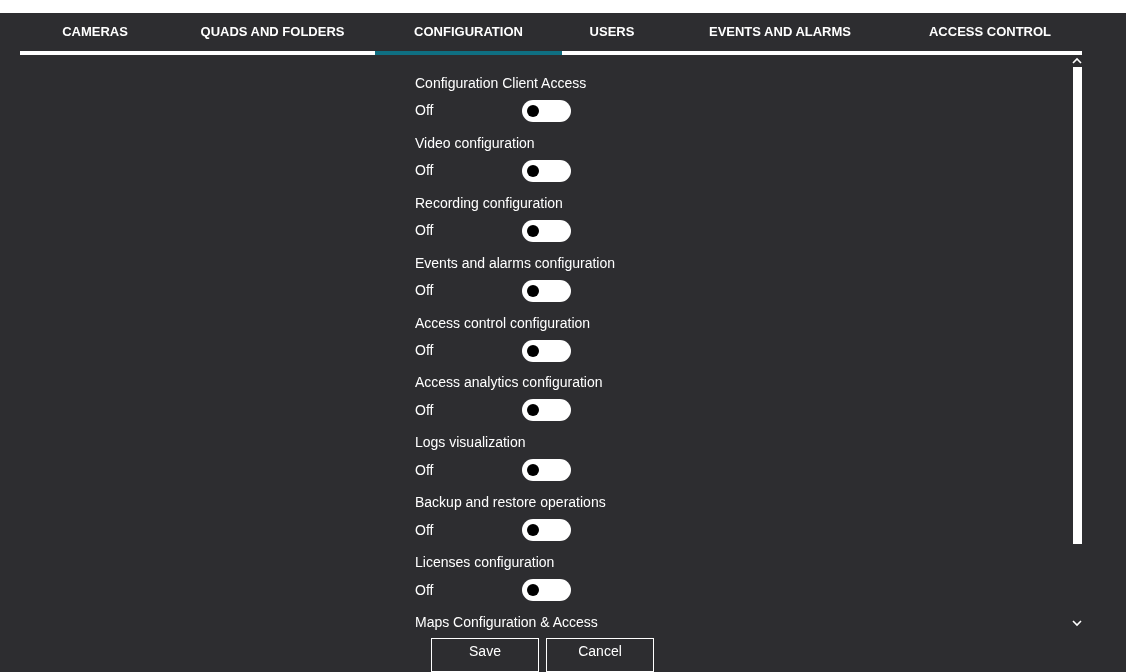  What do you see at coordinates (600, 655) in the screenshot?
I see `dialog-button: Cancel` at bounding box center [600, 655].